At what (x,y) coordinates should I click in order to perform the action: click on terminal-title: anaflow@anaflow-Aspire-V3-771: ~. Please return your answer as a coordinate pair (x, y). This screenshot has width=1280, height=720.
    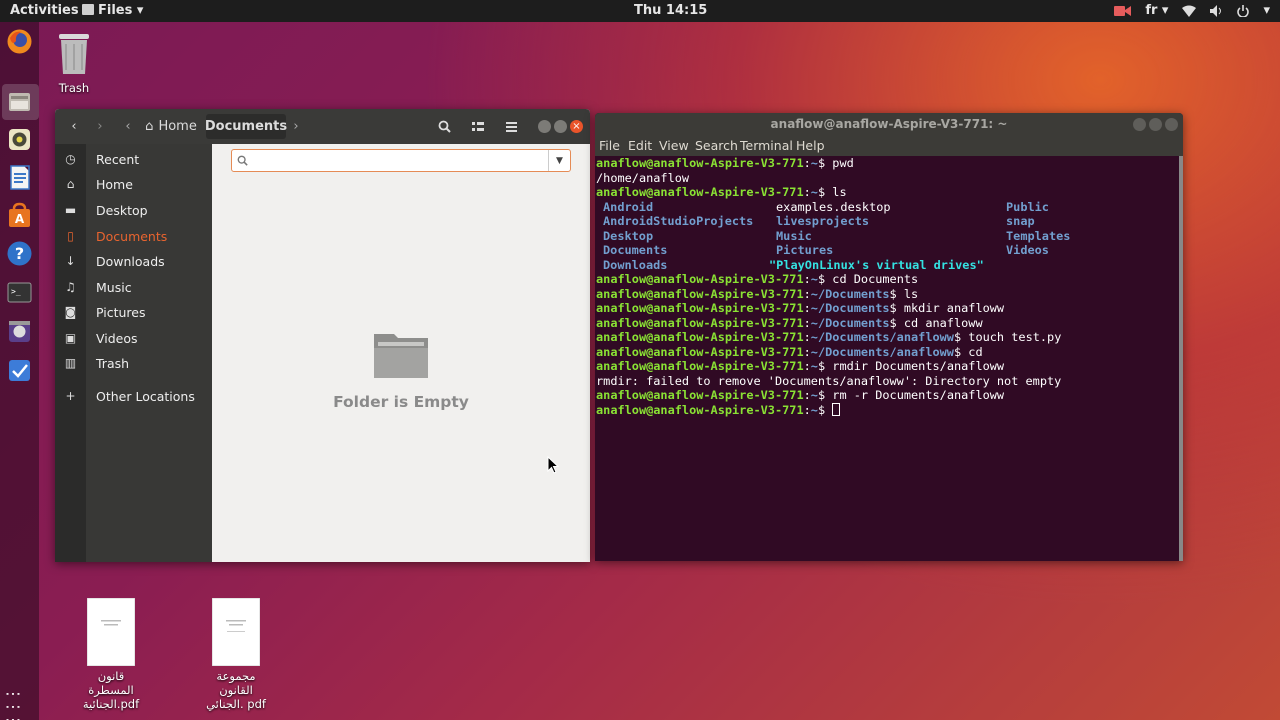
    Looking at the image, I should click on (889, 124).